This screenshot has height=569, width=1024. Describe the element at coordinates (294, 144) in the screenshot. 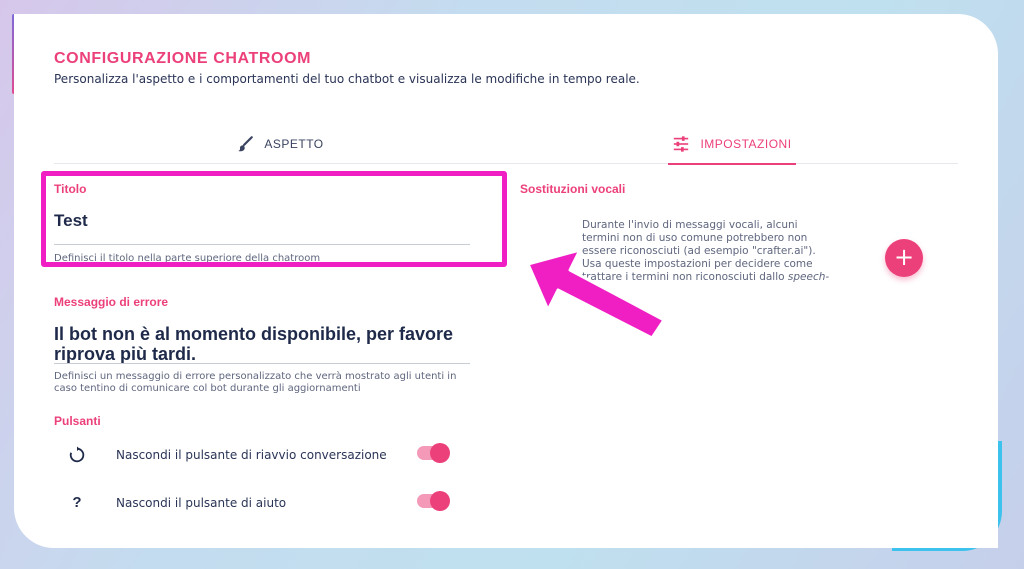

I see `tab-aspetto-label: ASPETTO` at that location.